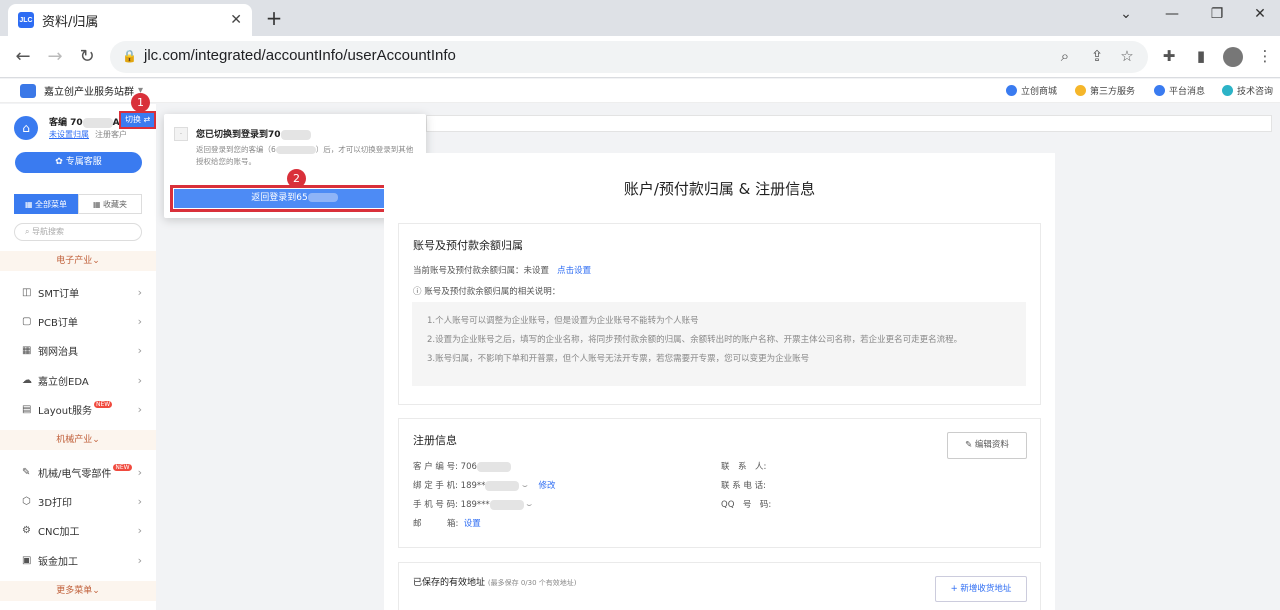 The width and height of the screenshot is (1280, 610). What do you see at coordinates (74, 591) in the screenshot?
I see `category-label: 更多菜单` at bounding box center [74, 591].